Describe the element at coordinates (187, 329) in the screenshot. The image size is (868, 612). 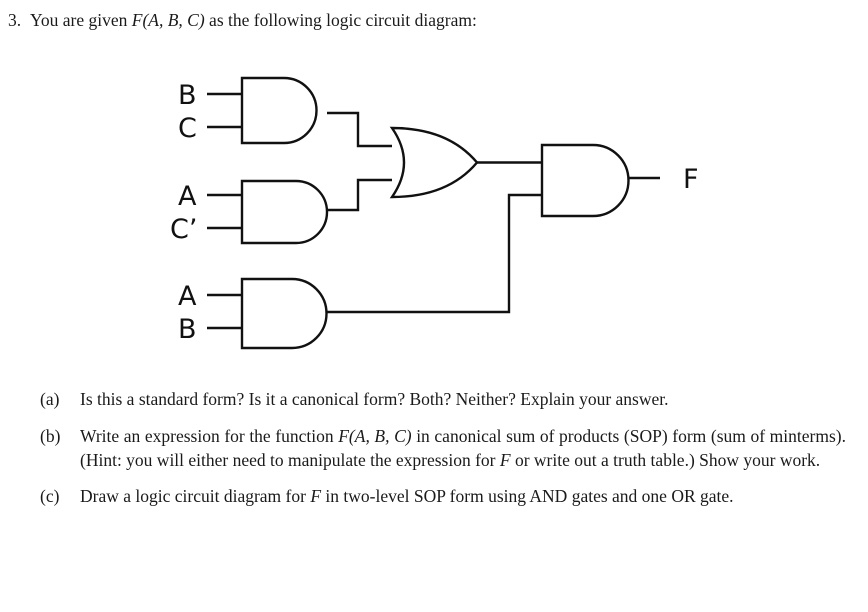
I see `input-label-b-3: B` at that location.